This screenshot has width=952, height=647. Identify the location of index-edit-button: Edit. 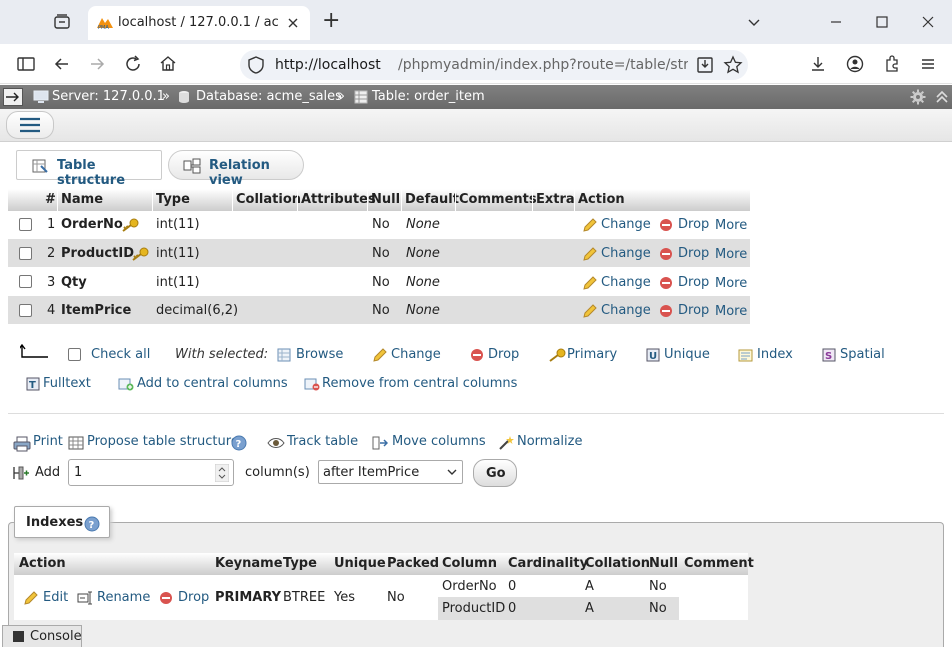
(55, 597).